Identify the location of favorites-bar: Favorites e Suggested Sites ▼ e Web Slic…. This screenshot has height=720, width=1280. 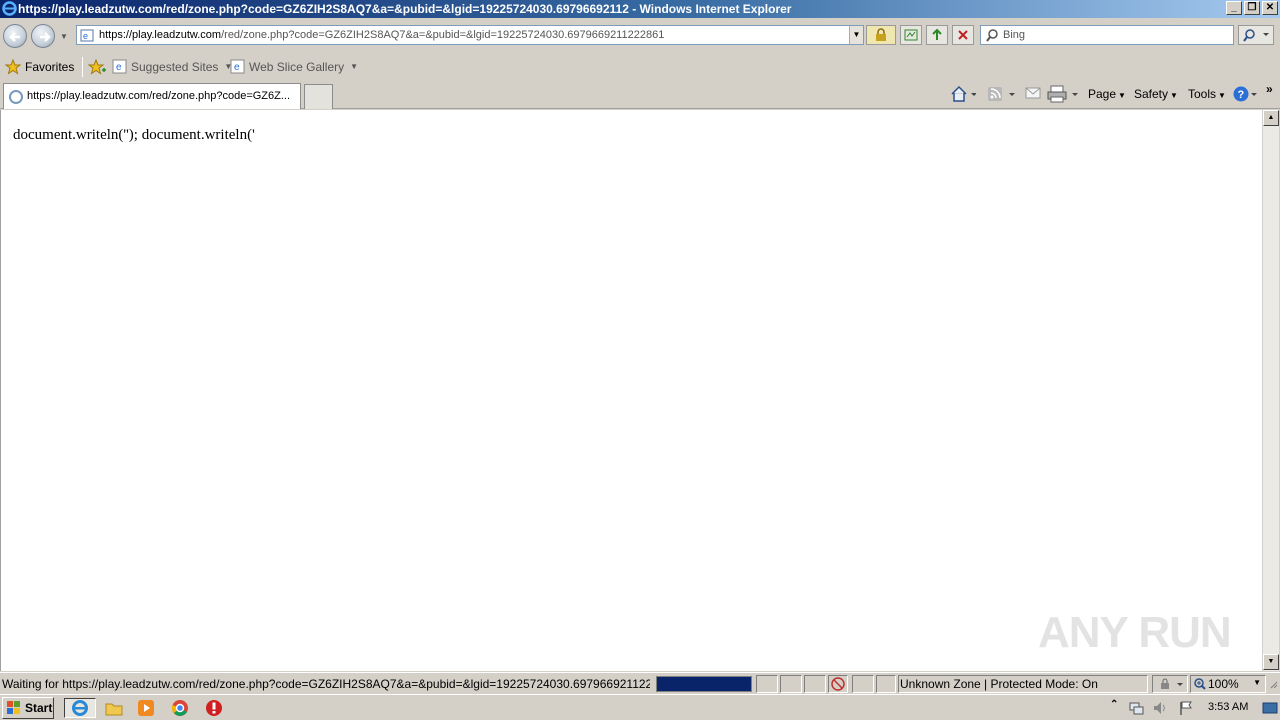
(640, 66).